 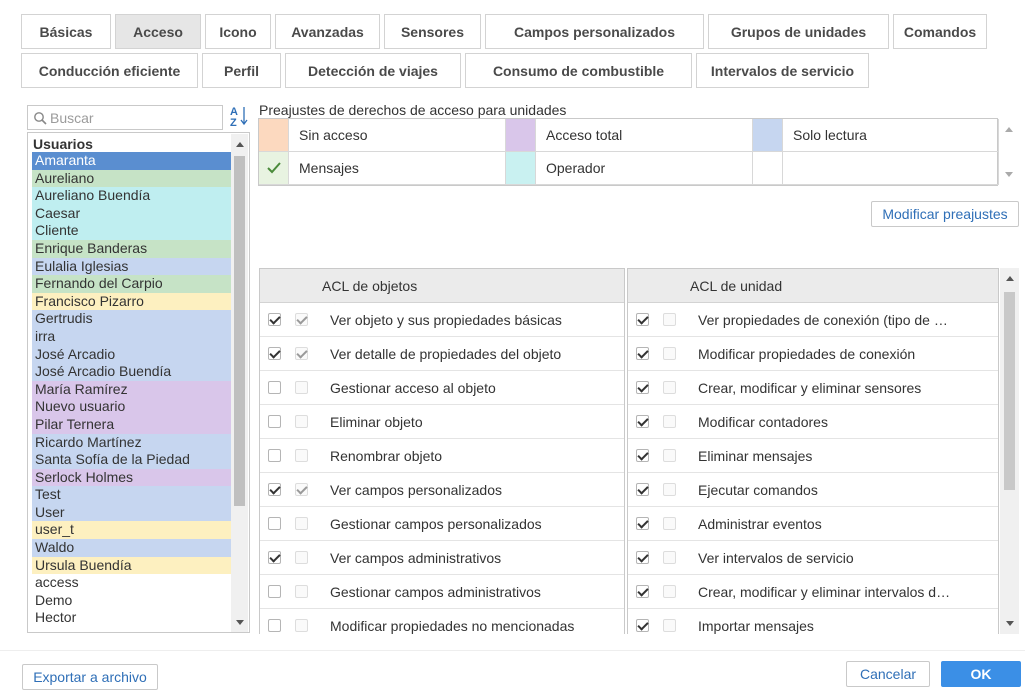 What do you see at coordinates (132, 407) in the screenshot?
I see `user-list-item: Nuevo usuario` at bounding box center [132, 407].